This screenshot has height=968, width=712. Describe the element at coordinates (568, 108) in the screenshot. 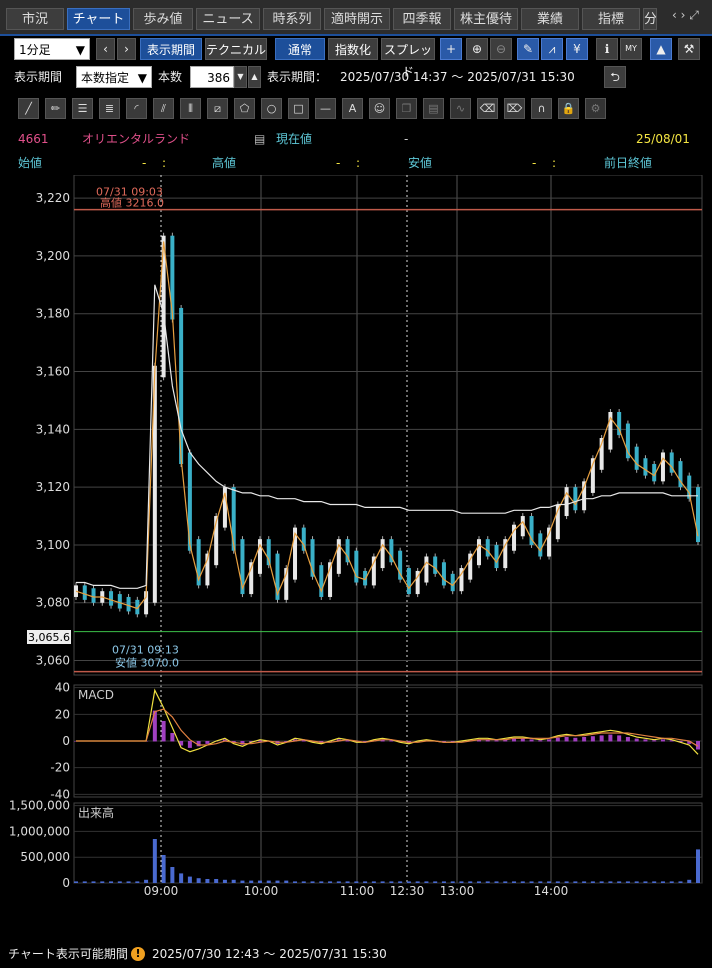

I see `lock-tool-icon: 🔒` at that location.